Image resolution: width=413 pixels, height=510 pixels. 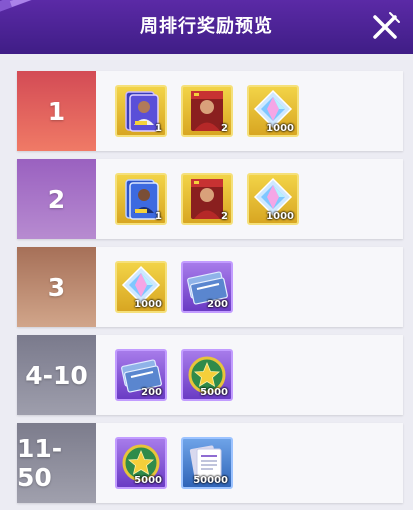 What do you see at coordinates (56, 375) in the screenshot?
I see `rank-label: 4-10` at bounding box center [56, 375].